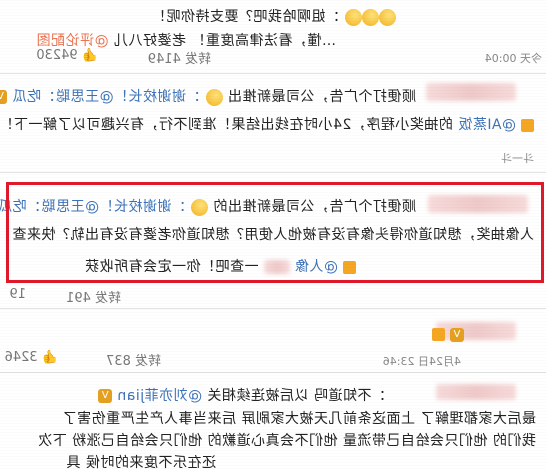 The height and width of the screenshot is (472, 546). What do you see at coordinates (31, 357) in the screenshot?
I see `comment-4-like-button: 👍 3246` at bounding box center [31, 357].